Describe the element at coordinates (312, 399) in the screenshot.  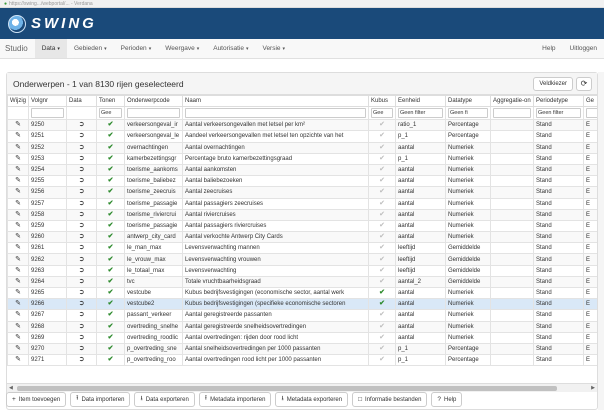
I see `metadata-exporteren-button: ⭳ Metadata exporteren` at that location.